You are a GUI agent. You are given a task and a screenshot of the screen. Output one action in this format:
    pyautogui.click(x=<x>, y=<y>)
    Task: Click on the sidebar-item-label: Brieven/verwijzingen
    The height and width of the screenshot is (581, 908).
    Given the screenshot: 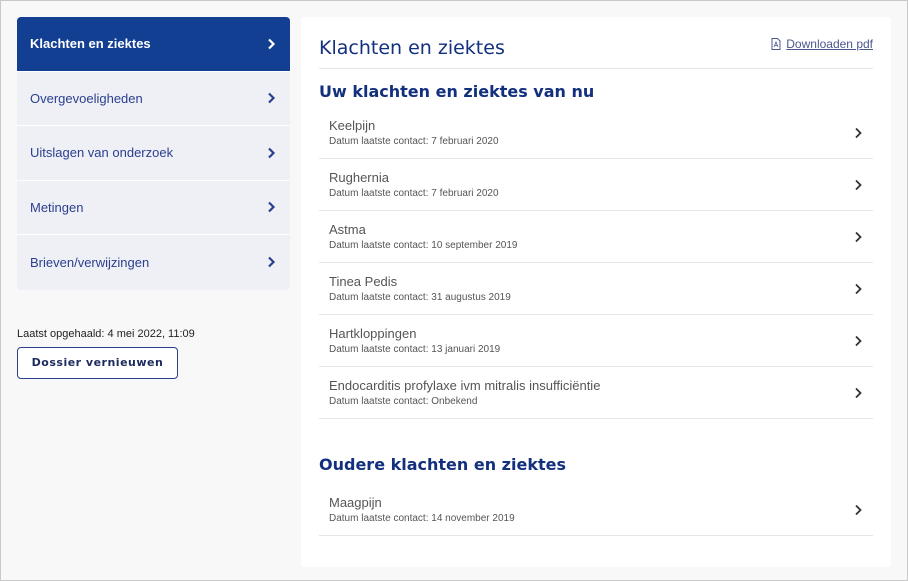 What is the action you would take?
    pyautogui.click(x=90, y=262)
    